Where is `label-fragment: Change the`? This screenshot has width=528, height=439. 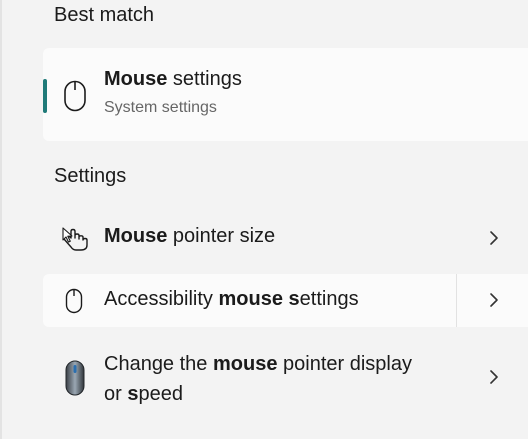 label-fragment: Change the is located at coordinates (158, 364).